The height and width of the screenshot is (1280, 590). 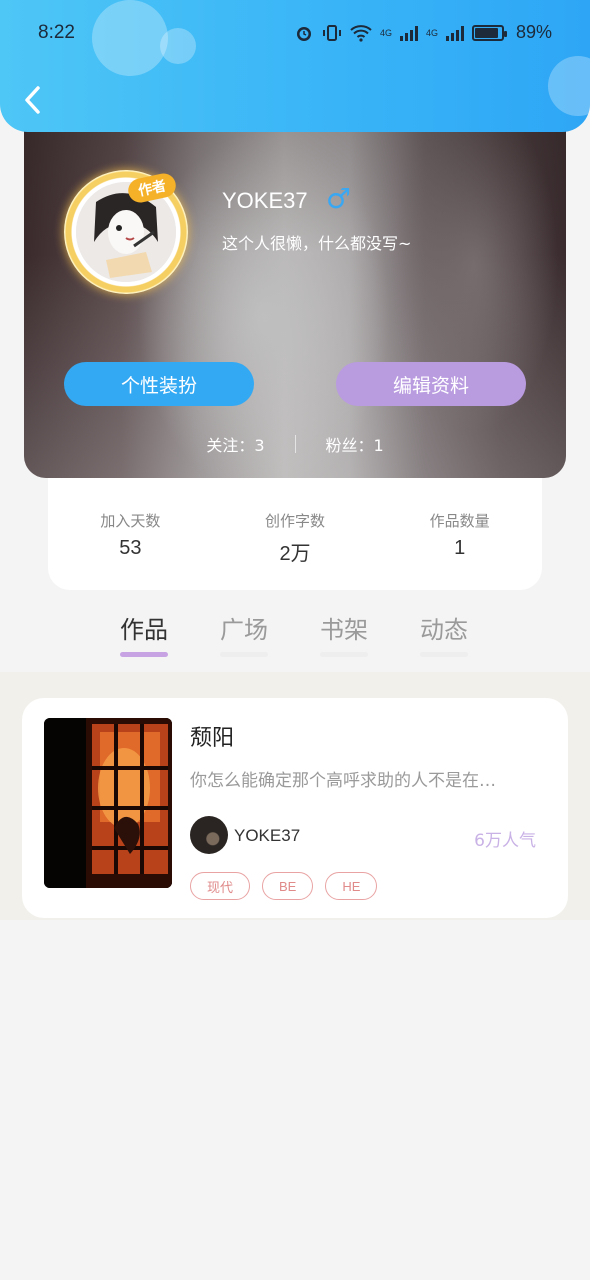 I want to click on tab-label: 书架, so click(x=344, y=630).